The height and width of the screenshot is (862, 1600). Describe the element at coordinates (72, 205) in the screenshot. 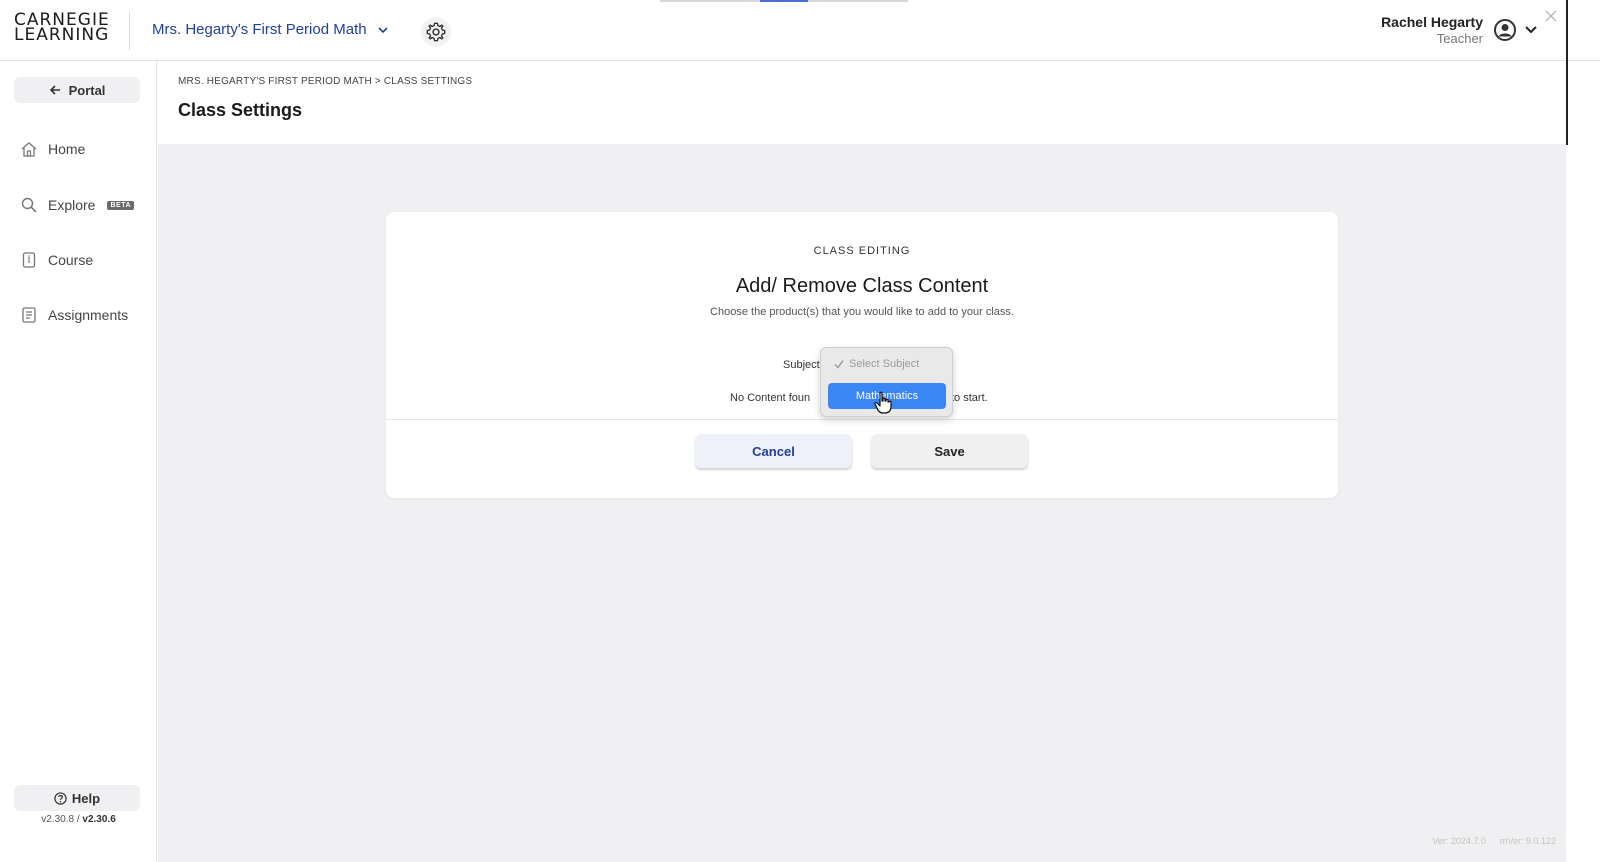

I see `sidebar-item-label: Explore` at that location.